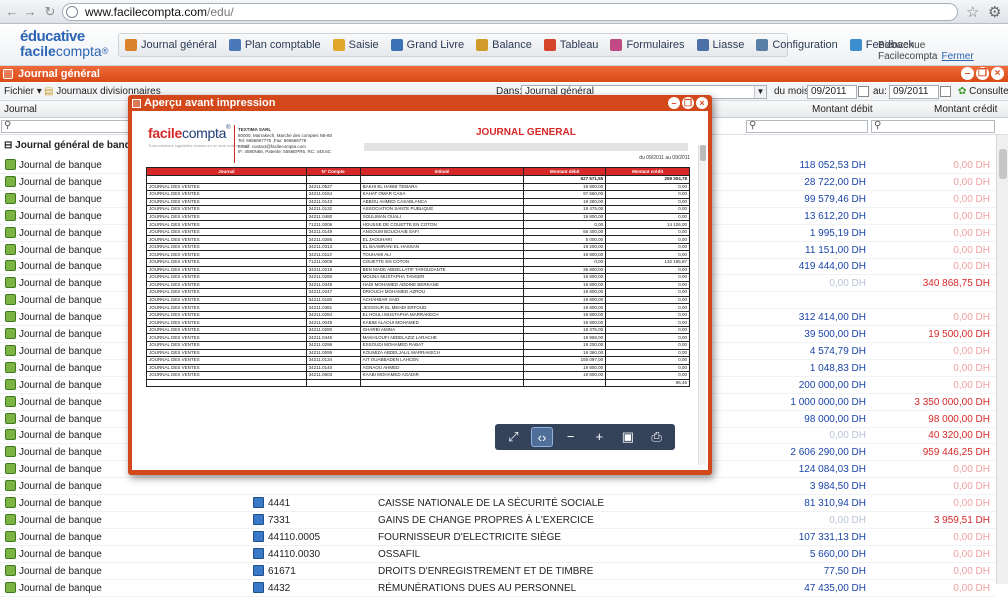  Describe the element at coordinates (50, 12) in the screenshot. I see `reload-icon: ↻` at that location.